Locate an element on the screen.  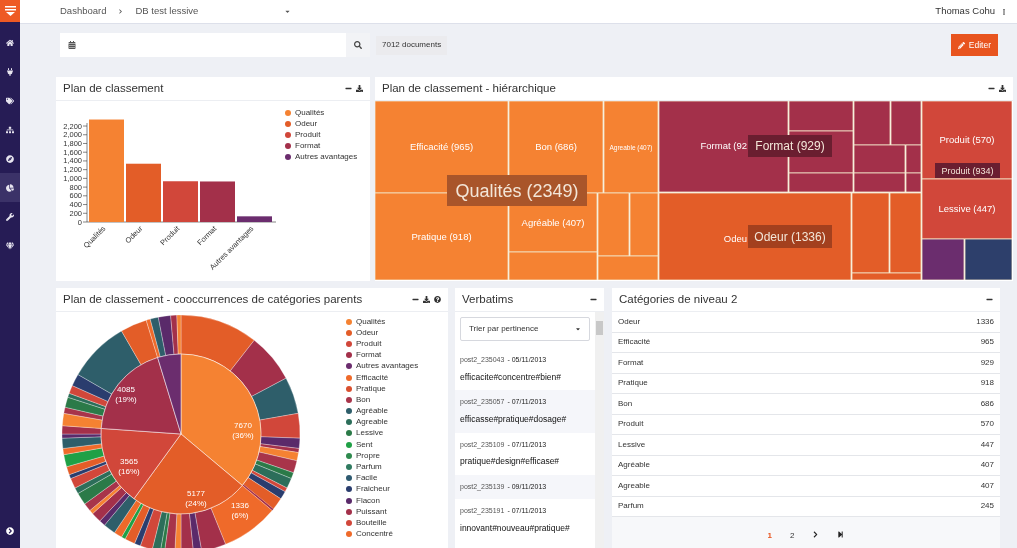
help-icon is located at coordinates (437, 299).